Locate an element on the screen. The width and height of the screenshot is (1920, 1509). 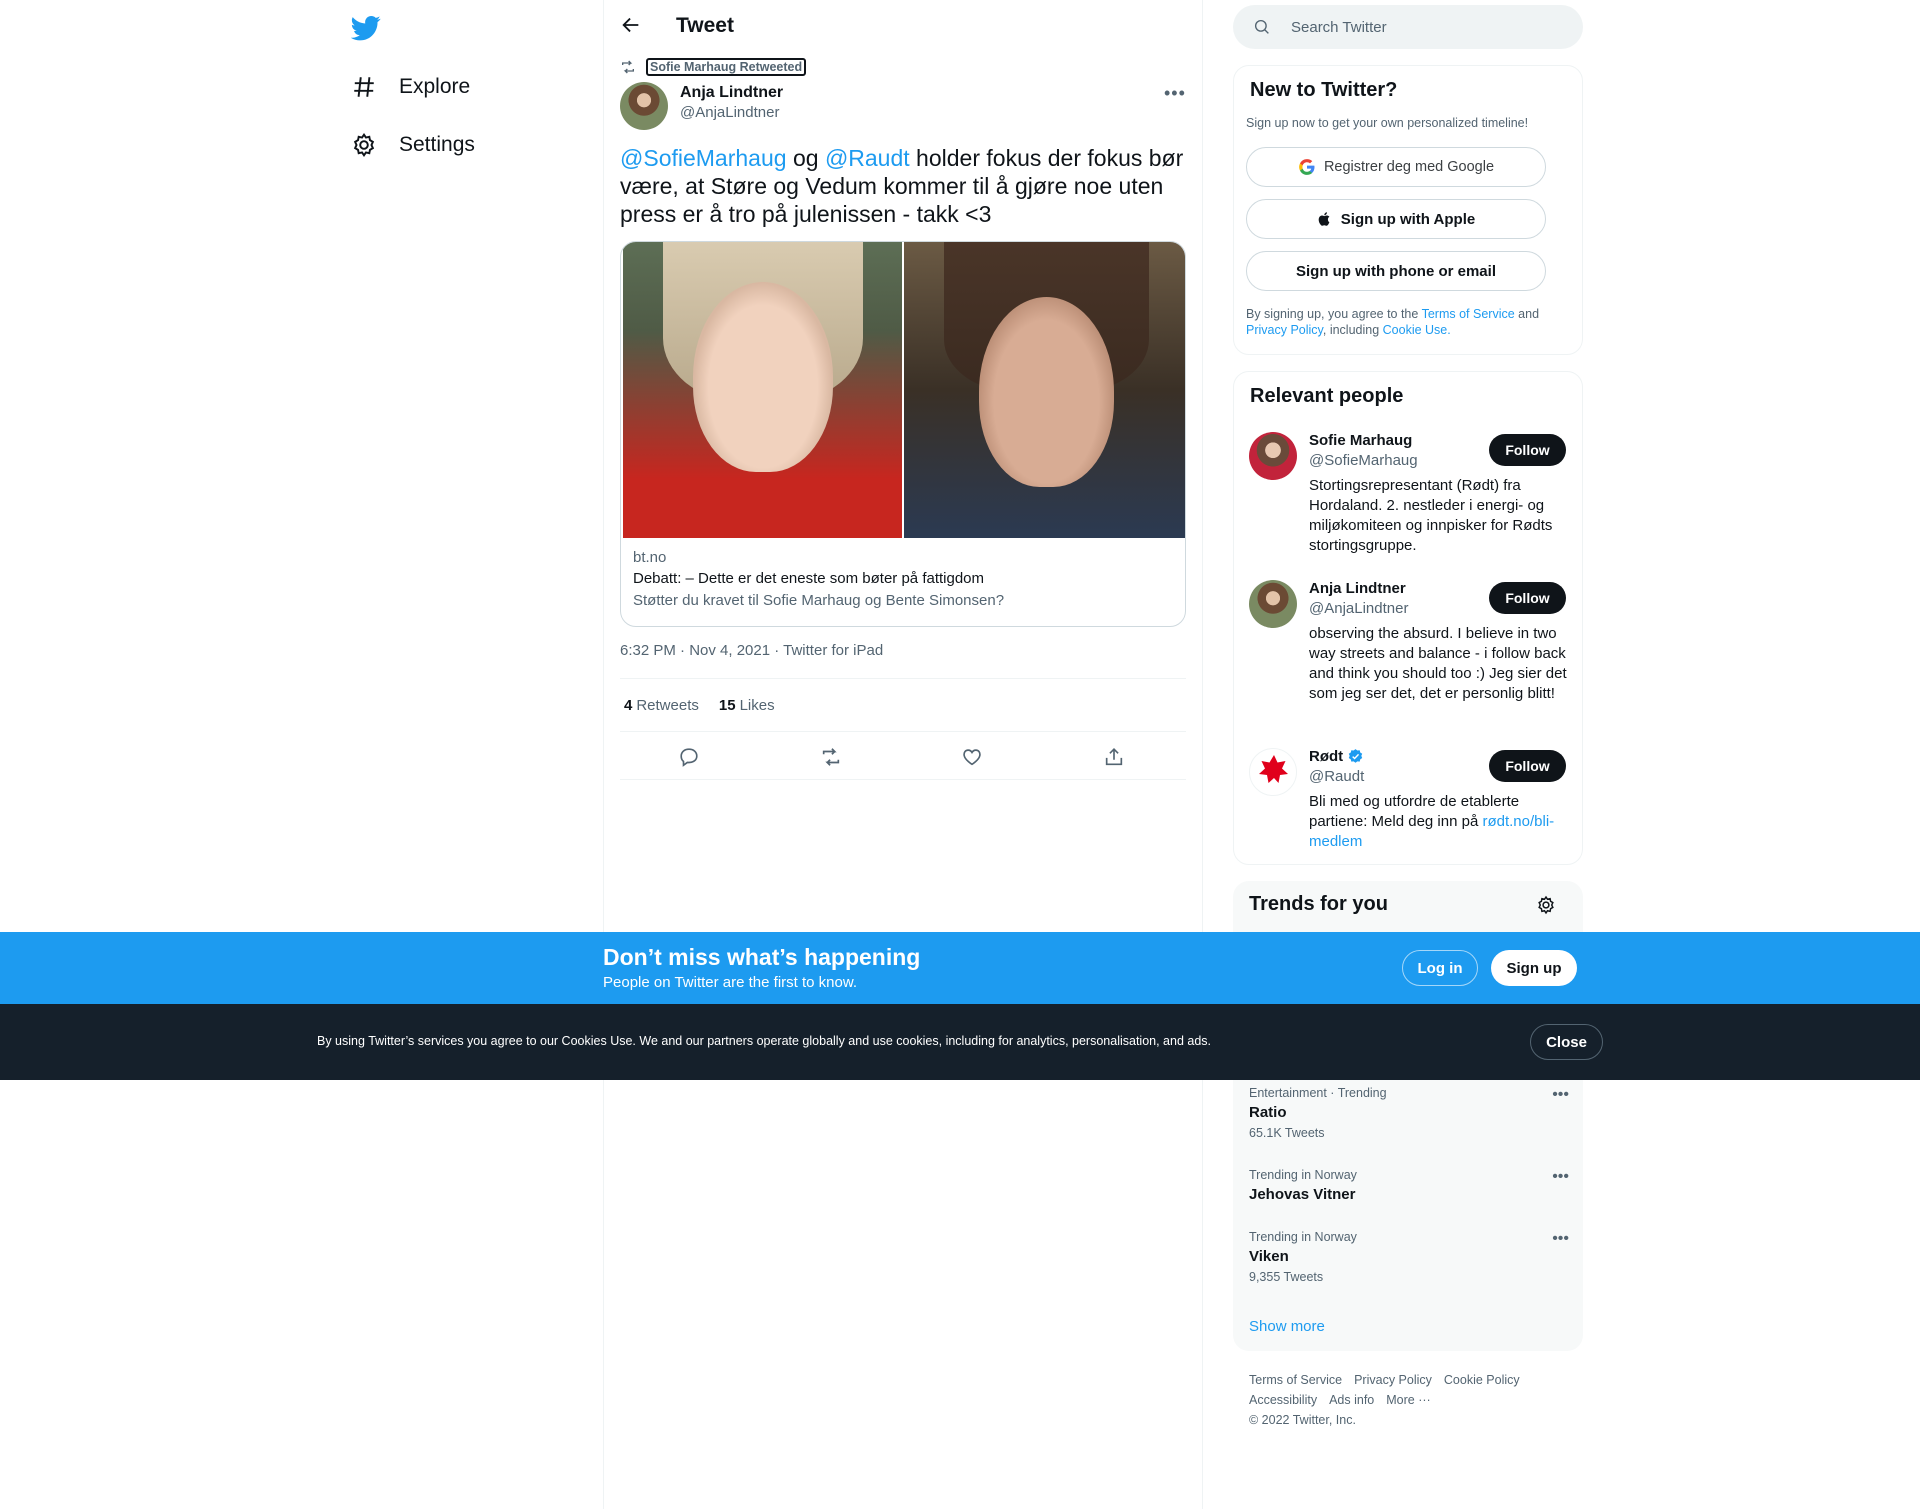
retweeted-by-link: Sofie Marhaug Retweeted is located at coordinates (726, 67).